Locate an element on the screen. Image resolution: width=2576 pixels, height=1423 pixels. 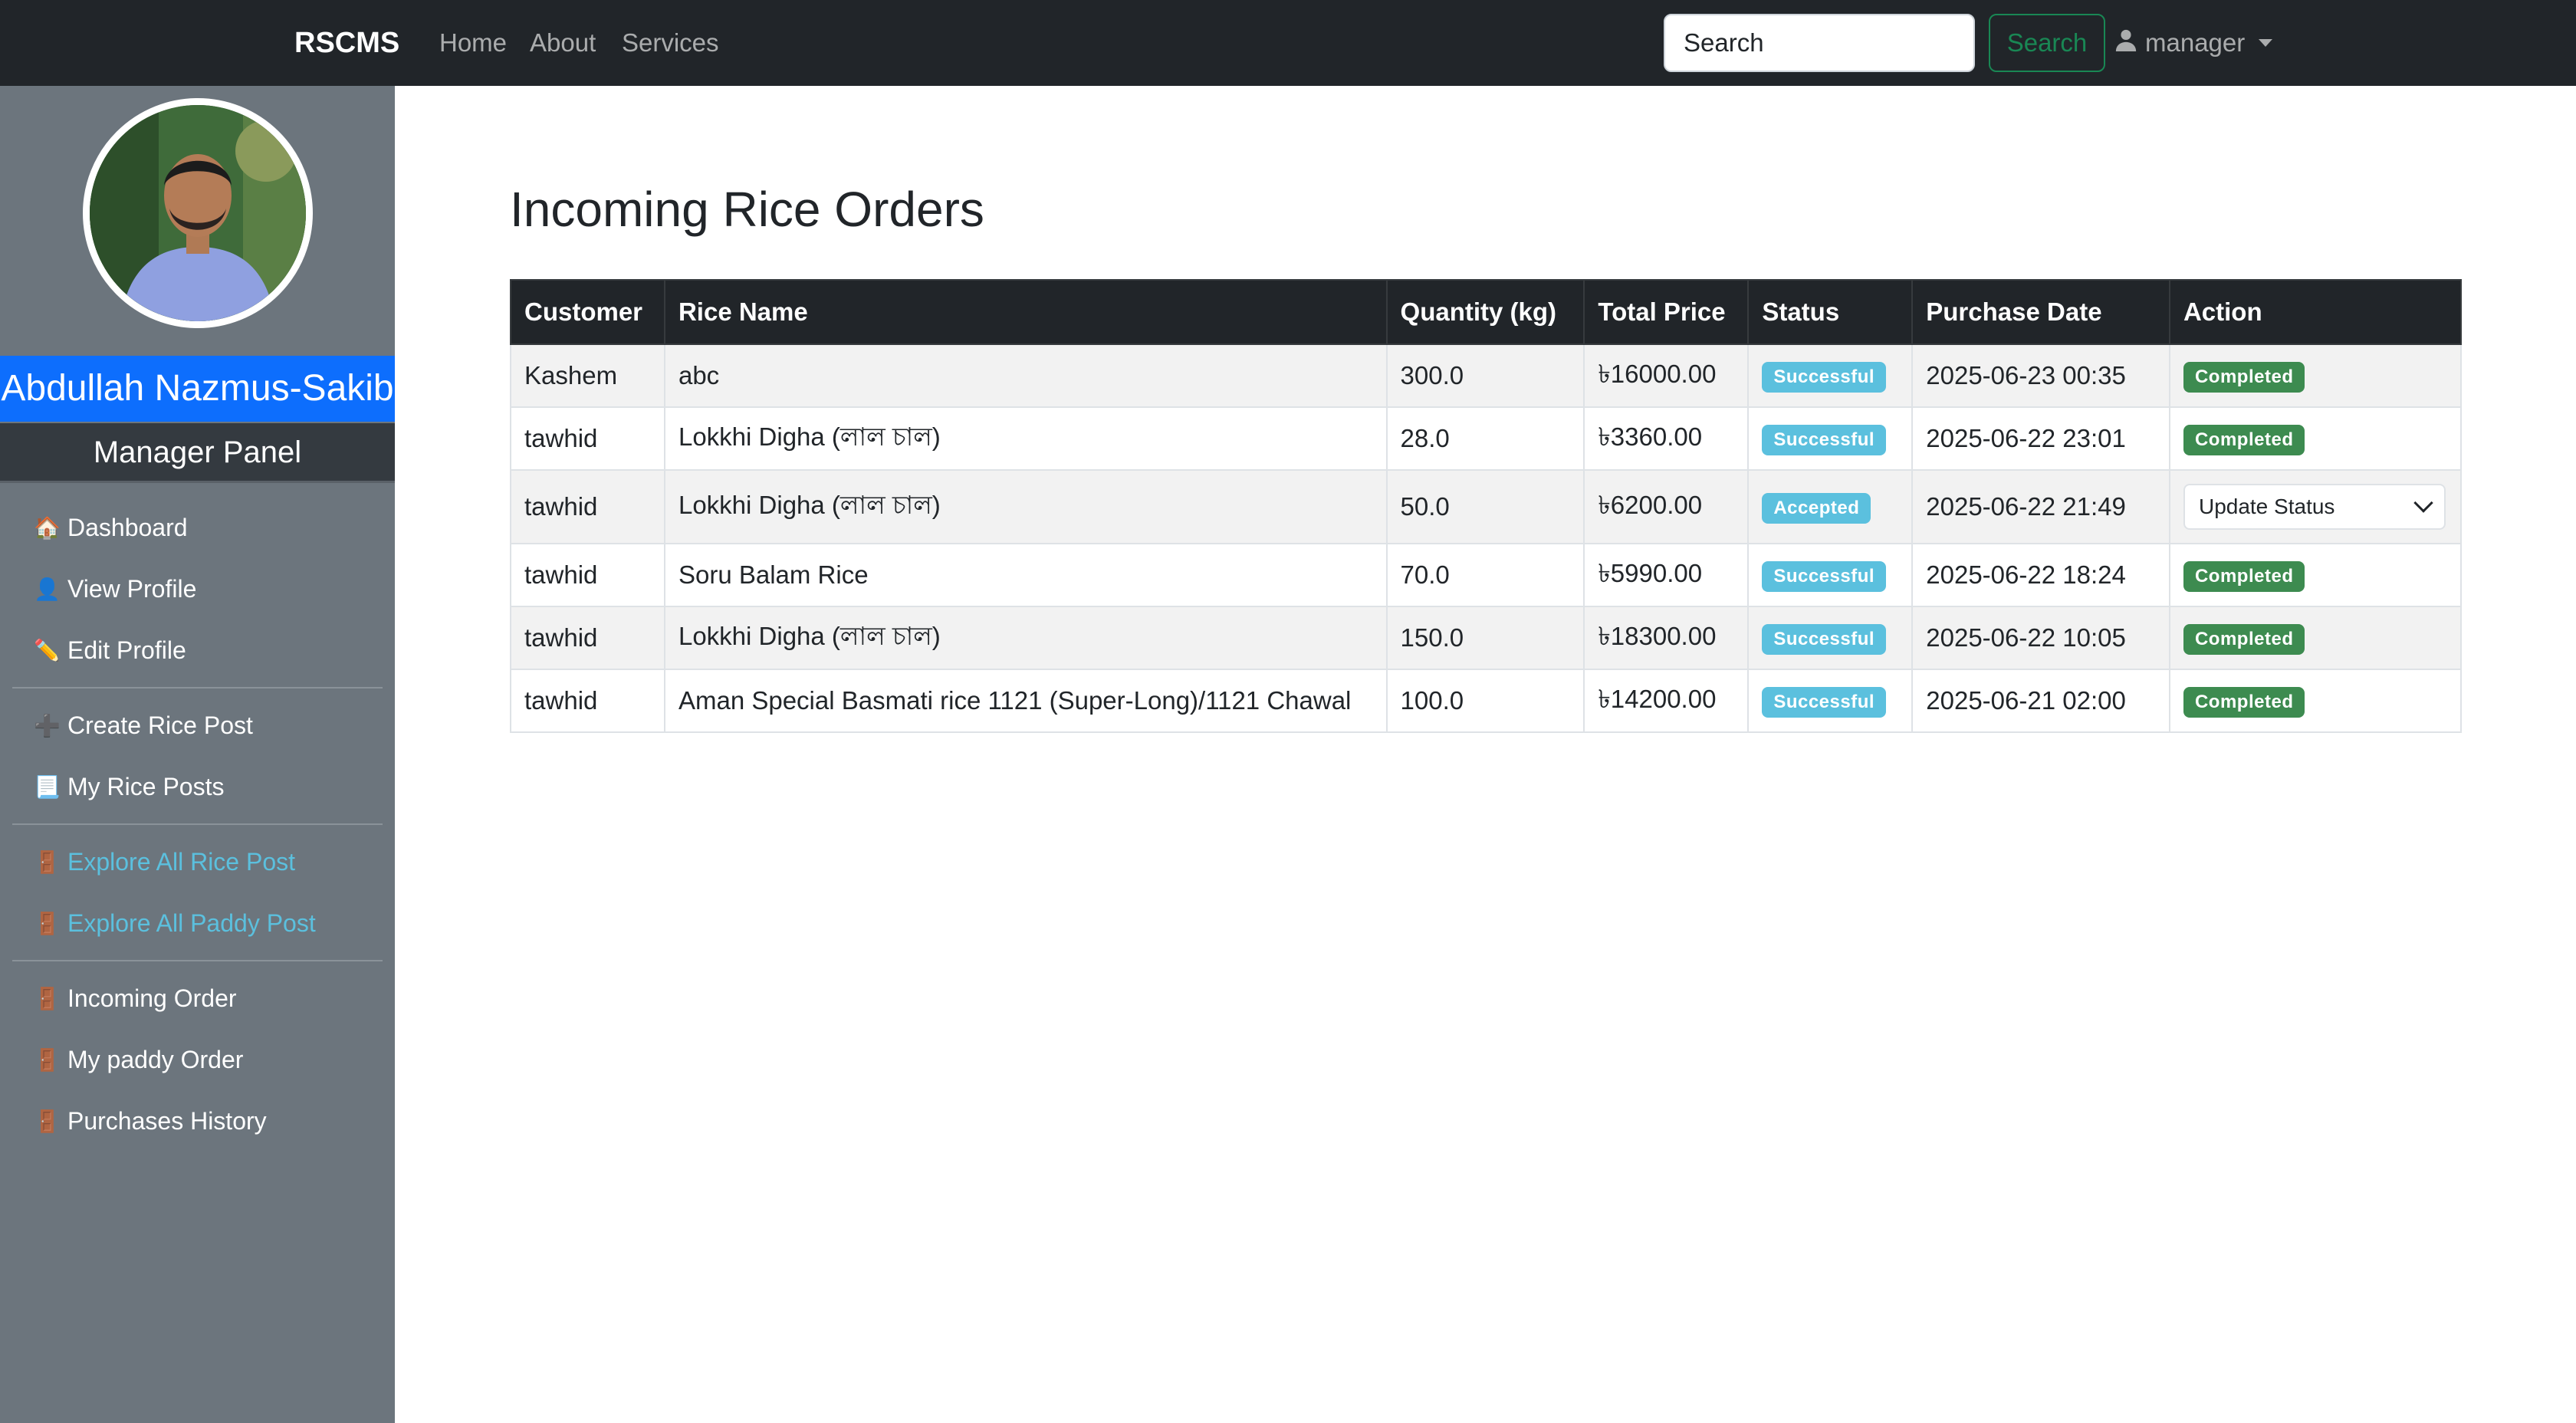
purchase-date-cell: 2025-06-23 00:35 is located at coordinates (2041, 375).